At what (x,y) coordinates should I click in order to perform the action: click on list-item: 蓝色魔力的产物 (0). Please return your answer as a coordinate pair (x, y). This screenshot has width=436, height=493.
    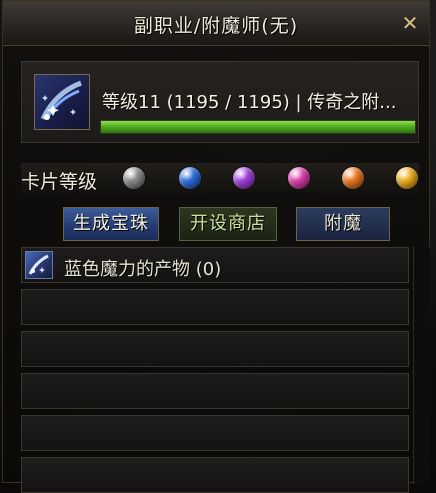
    Looking at the image, I should click on (215, 265).